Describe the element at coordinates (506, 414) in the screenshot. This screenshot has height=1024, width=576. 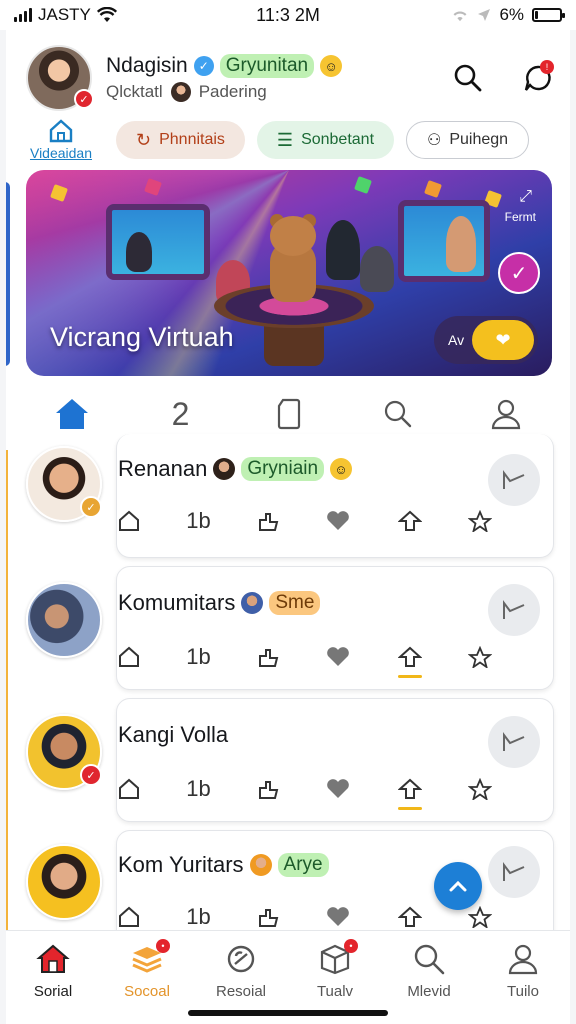
I see `section-profile-button` at that location.